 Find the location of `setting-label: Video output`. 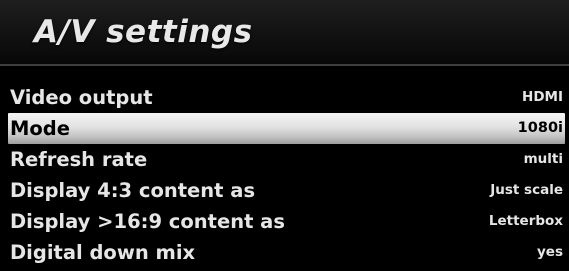

setting-label: Video output is located at coordinates (81, 97).